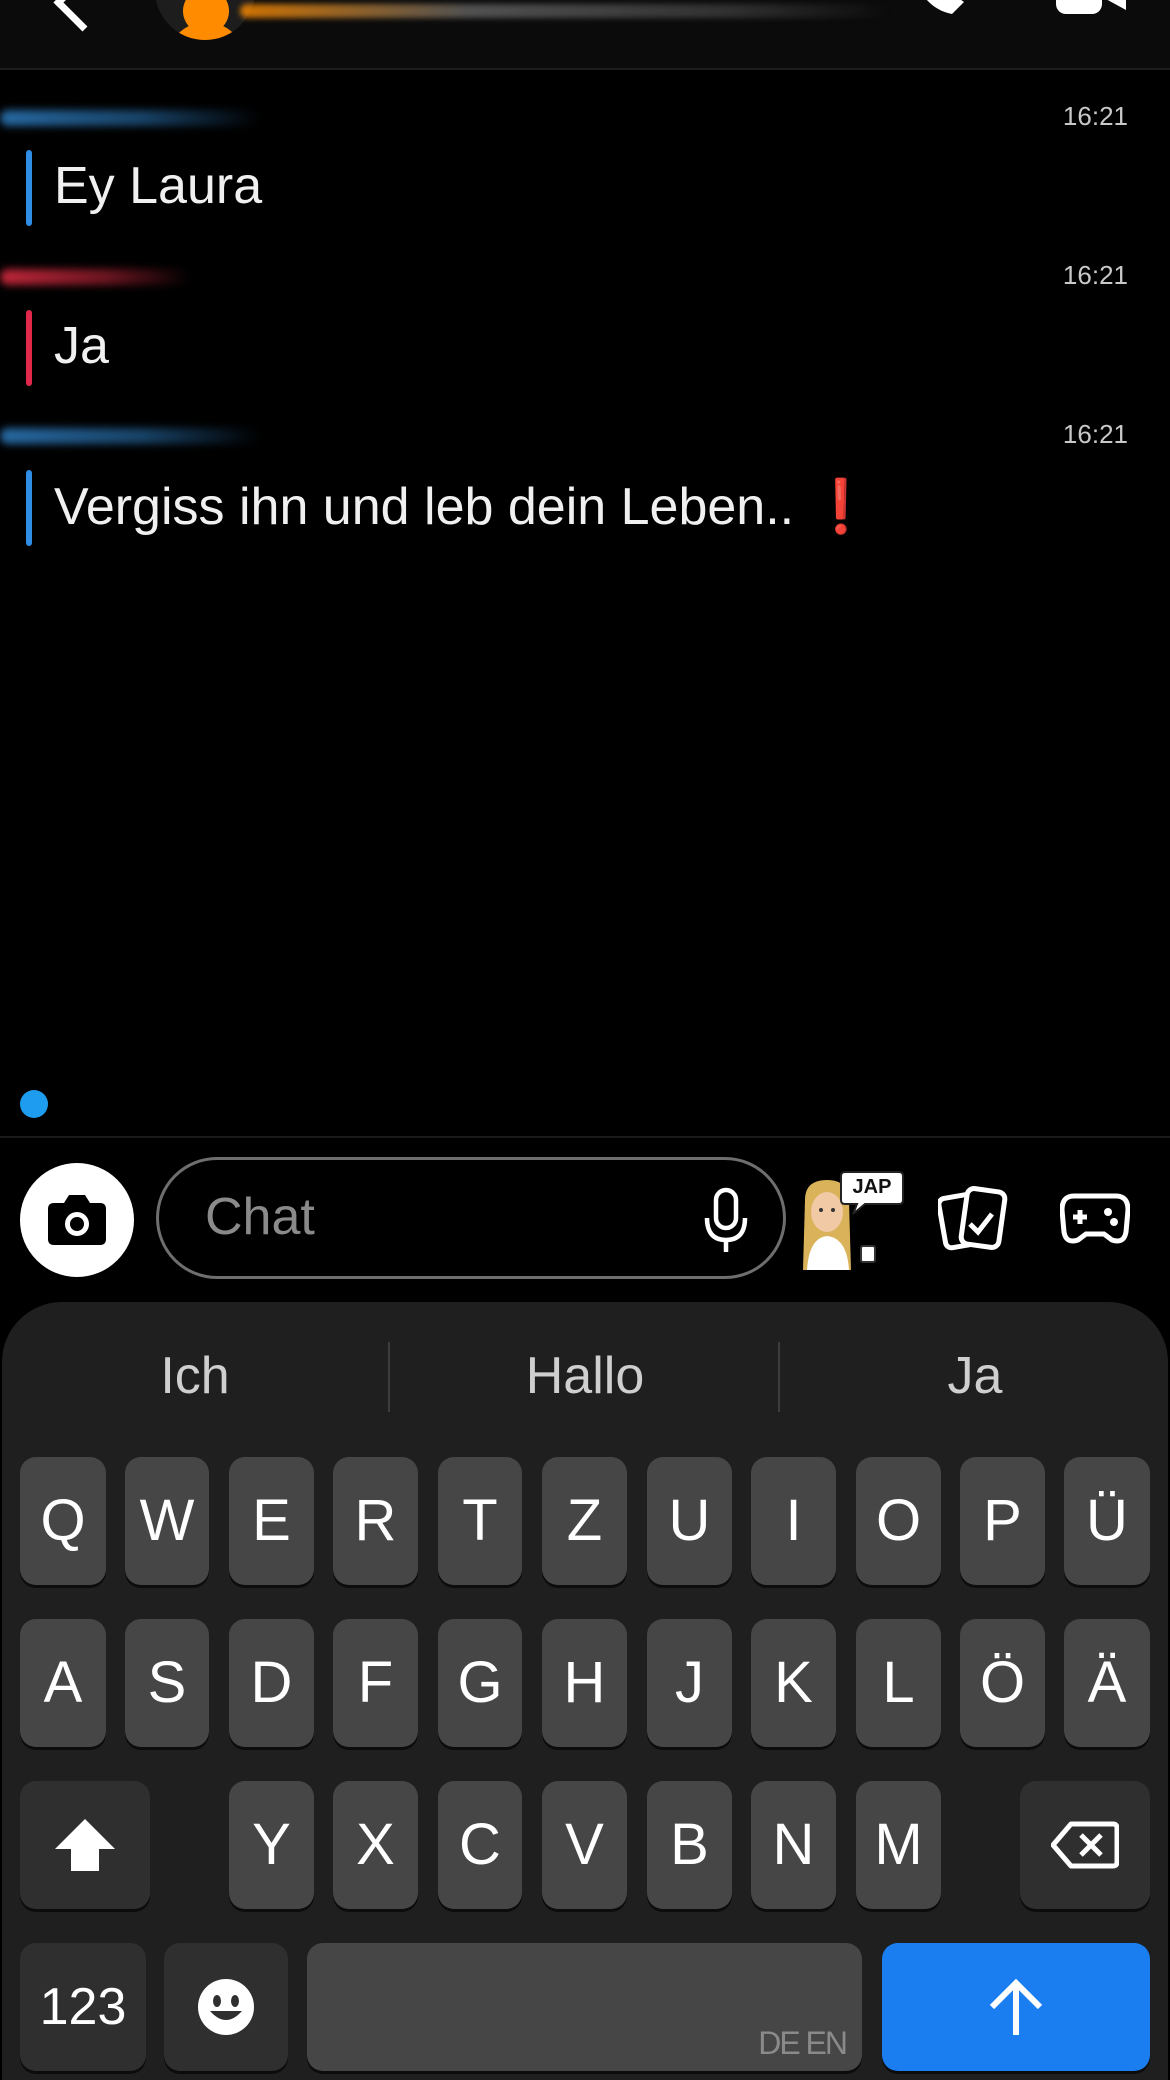  Describe the element at coordinates (34, 1104) in the screenshot. I see `typing-indicator-dot` at that location.